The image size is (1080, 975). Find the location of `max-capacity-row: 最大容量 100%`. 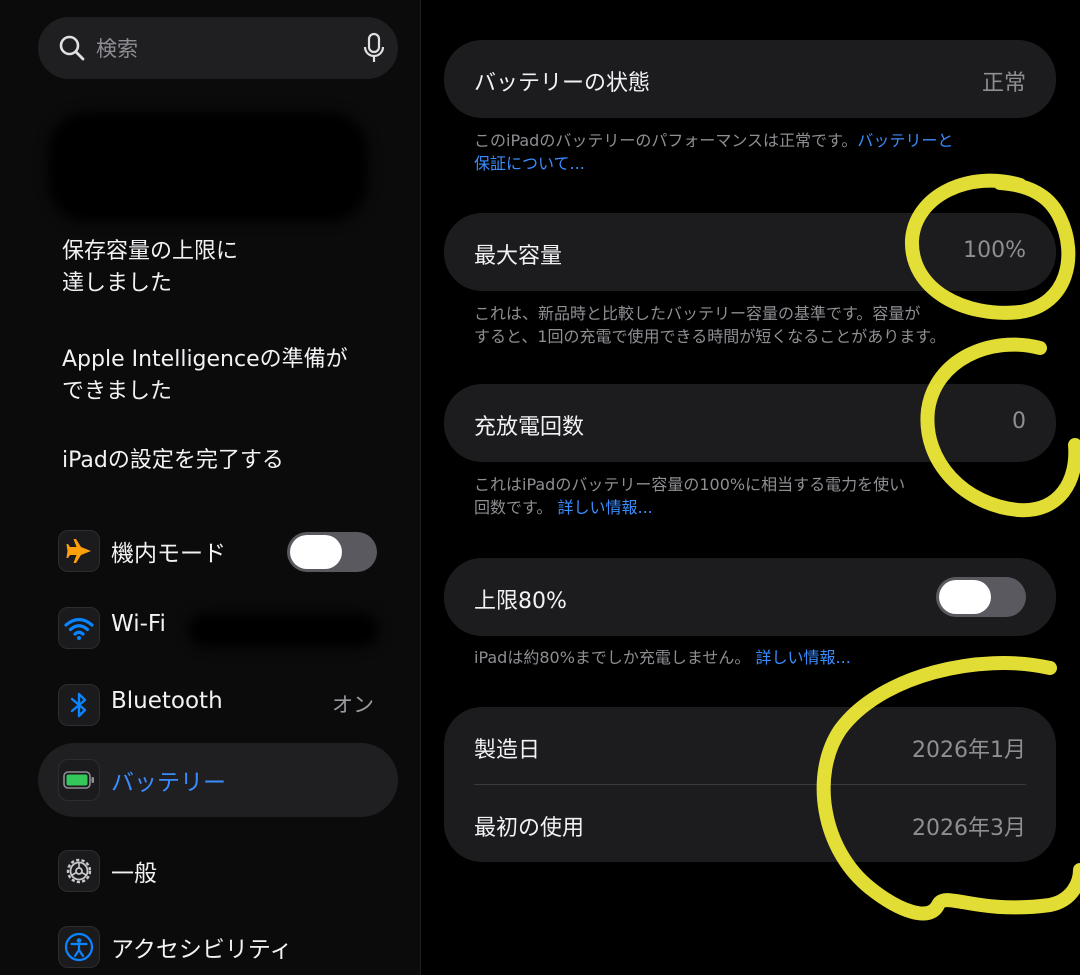

max-capacity-row: 最大容量 100% is located at coordinates (750, 252).